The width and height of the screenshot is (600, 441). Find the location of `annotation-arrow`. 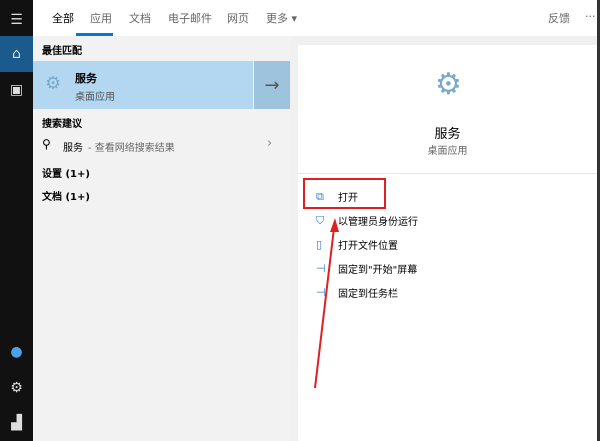

annotation-arrow is located at coordinates (326, 303).